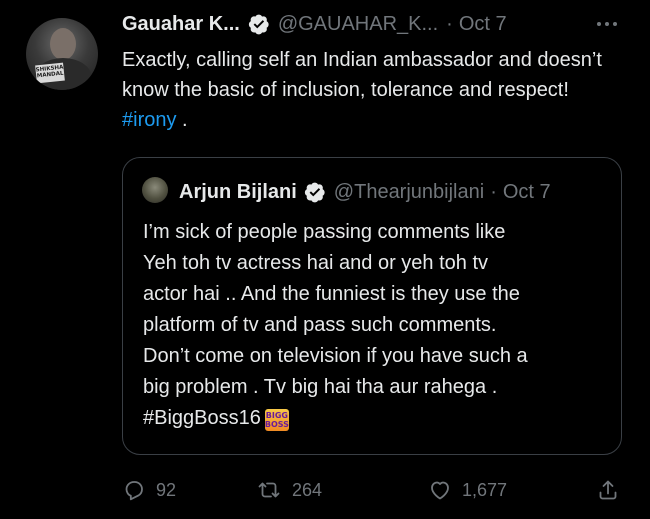 Image resolution: width=650 pixels, height=519 pixels. Describe the element at coordinates (378, 418) in the screenshot. I see `quoted-hashtag-line: #BiggBoss16 BIGG BOSS` at that location.